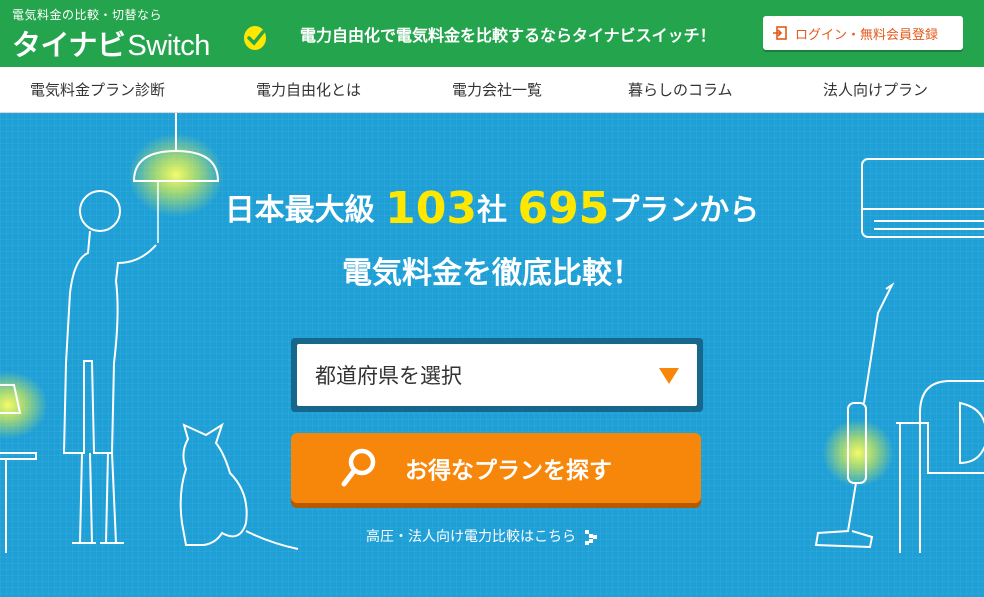  What do you see at coordinates (875, 89) in the screenshot?
I see `nav-item-corporate-plans: 法人向けプラン` at bounding box center [875, 89].